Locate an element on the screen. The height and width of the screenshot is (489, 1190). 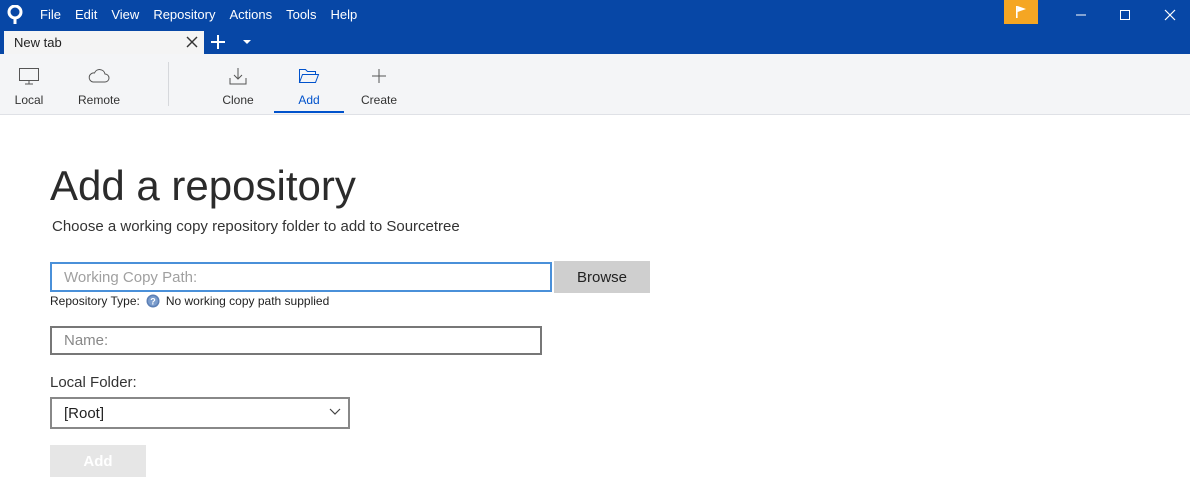
clone-button: Clone is located at coordinates (238, 84).